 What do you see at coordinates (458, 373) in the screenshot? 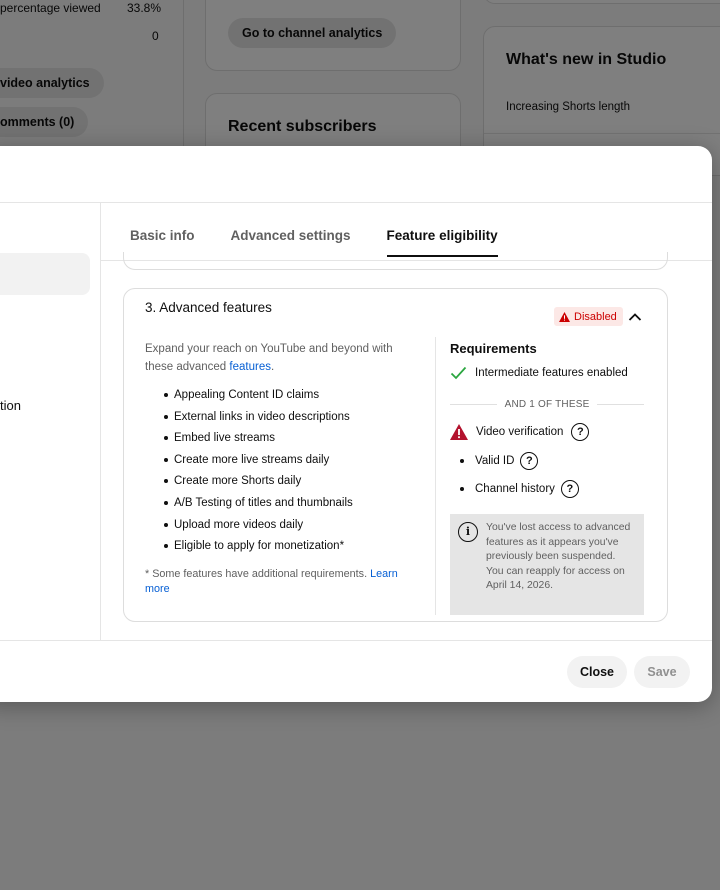
I see `check-icon` at bounding box center [458, 373].